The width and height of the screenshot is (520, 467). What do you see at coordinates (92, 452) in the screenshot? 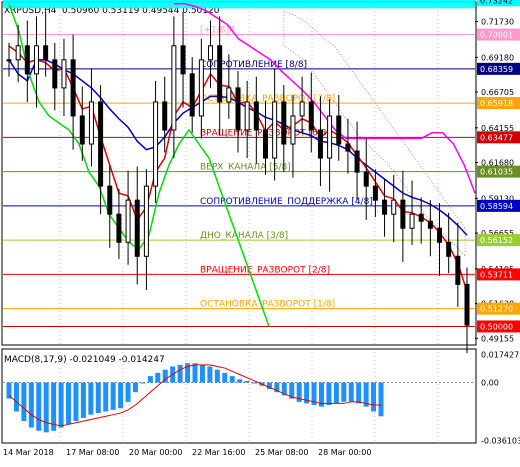
I see `x-tick-label: 17 Mar 08:00` at bounding box center [92, 452].